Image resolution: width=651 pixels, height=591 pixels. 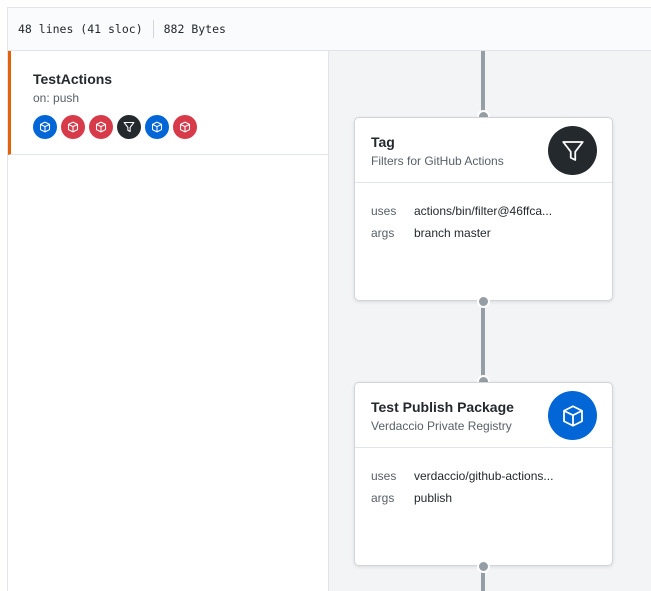 What do you see at coordinates (80, 29) in the screenshot?
I see `line-count: 48 lines (41 sloc)` at bounding box center [80, 29].